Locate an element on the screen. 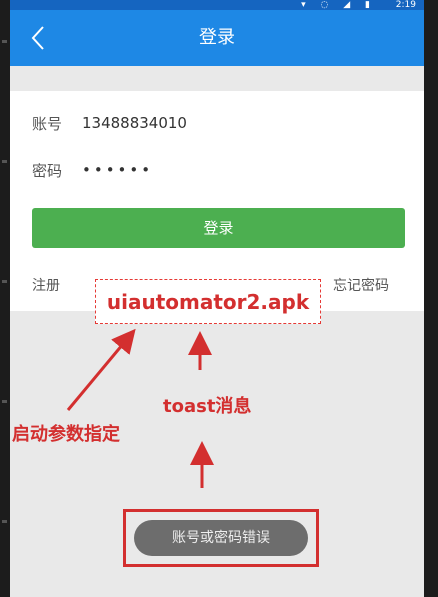 This screenshot has height=597, width=438. toast-highlight: 账号或密码错误 is located at coordinates (221, 538).